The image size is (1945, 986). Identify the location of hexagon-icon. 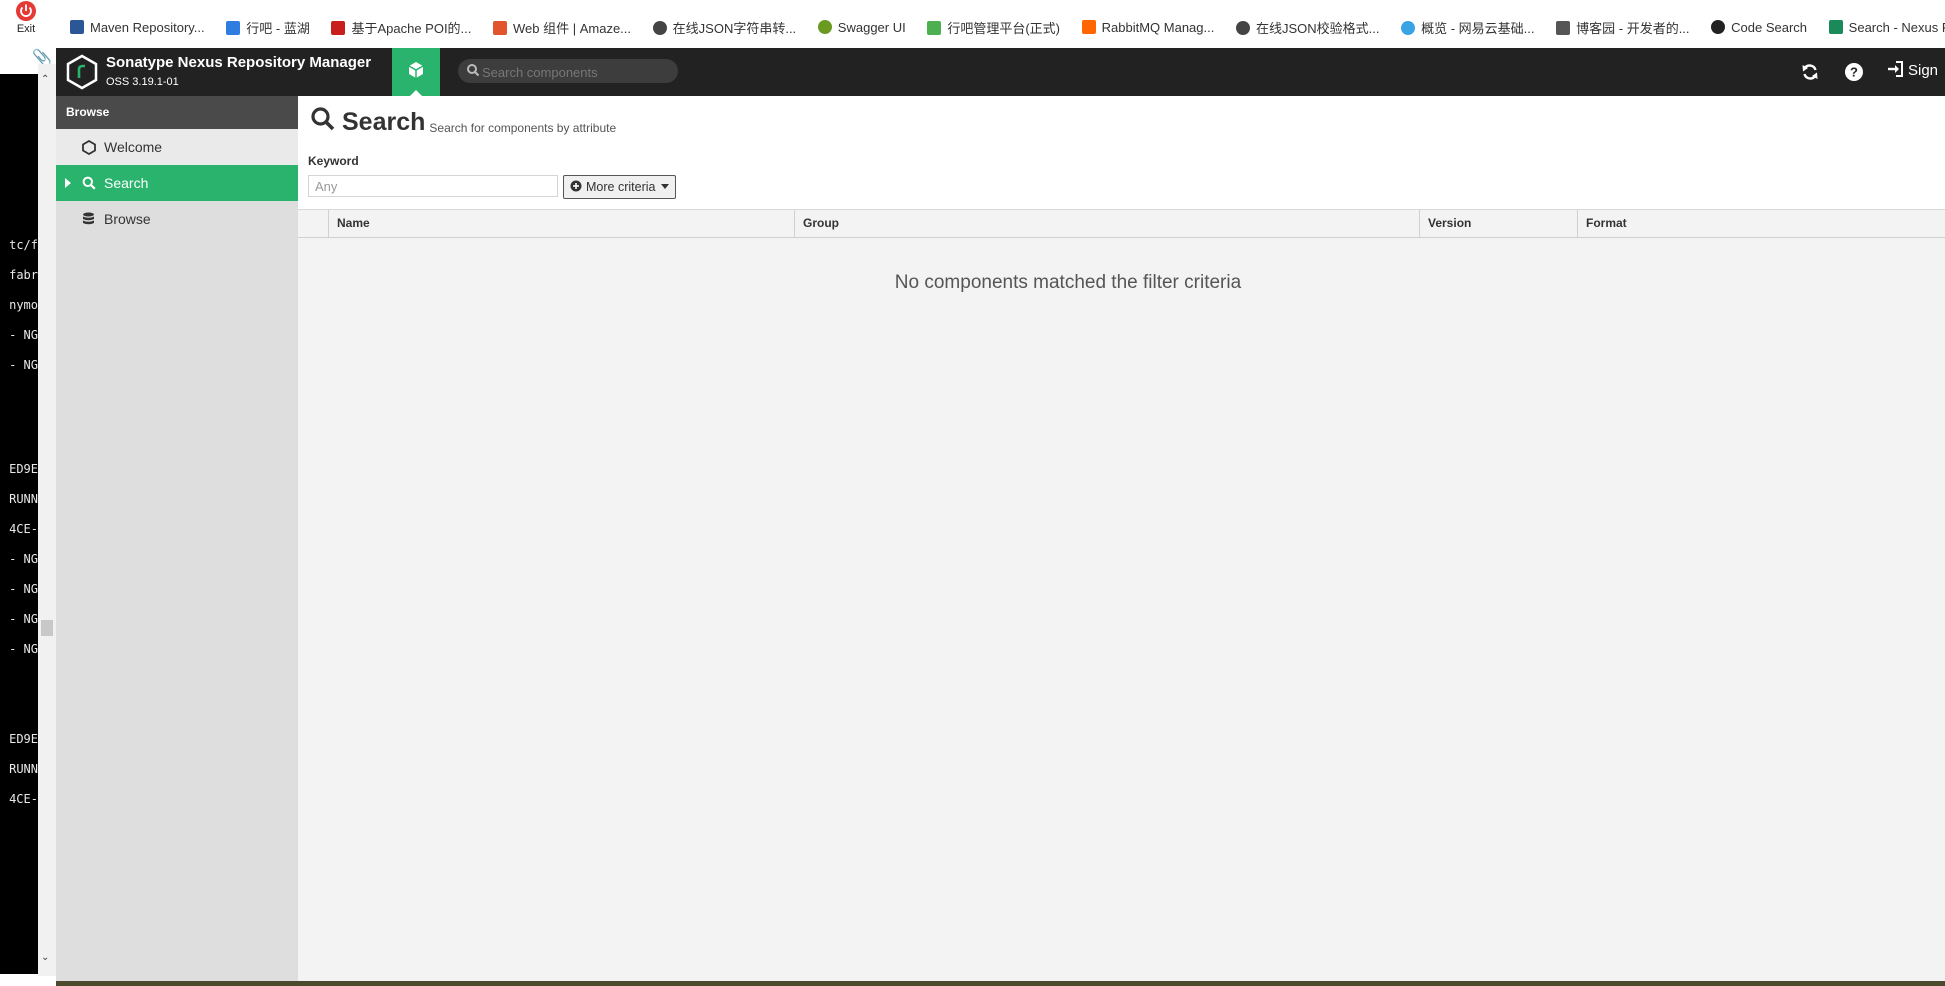
(89, 147).